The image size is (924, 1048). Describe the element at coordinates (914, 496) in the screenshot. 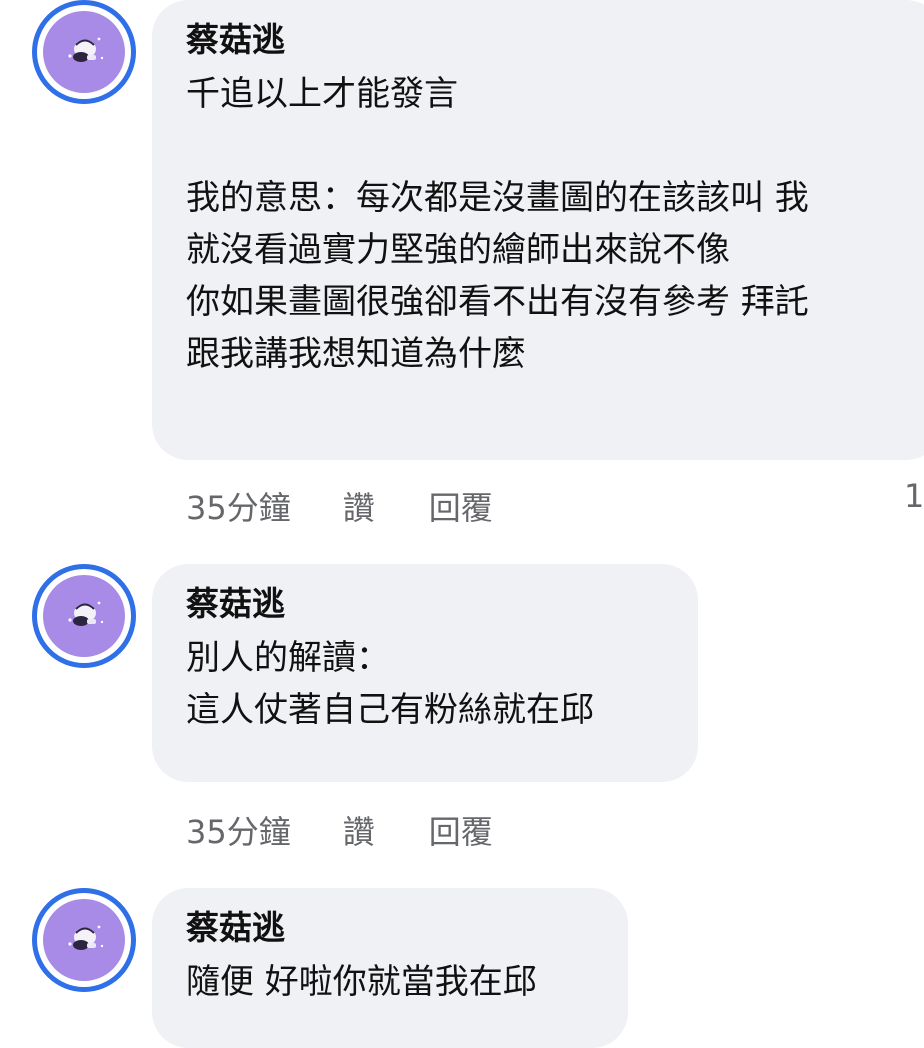

I see `reaction-count: 1` at that location.